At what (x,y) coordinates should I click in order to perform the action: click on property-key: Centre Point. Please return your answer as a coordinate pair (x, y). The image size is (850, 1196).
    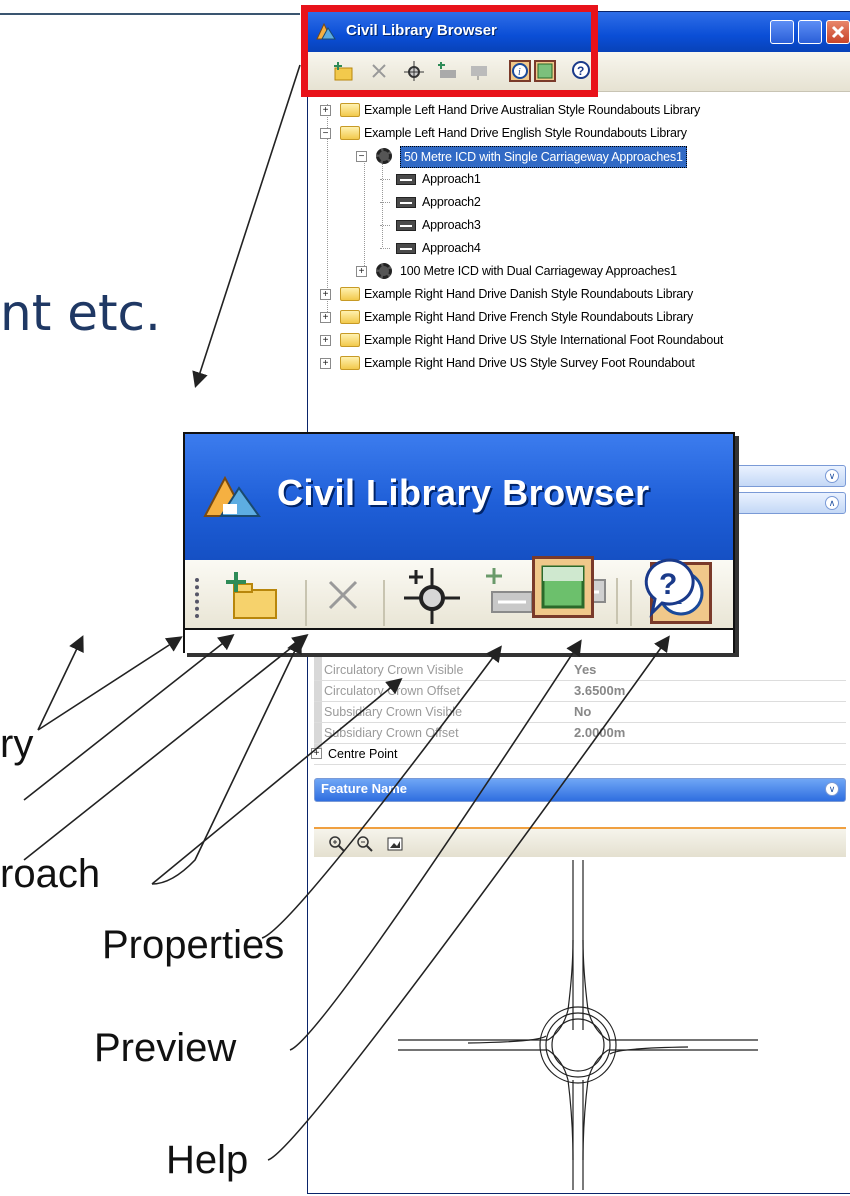
    Looking at the image, I should click on (363, 754).